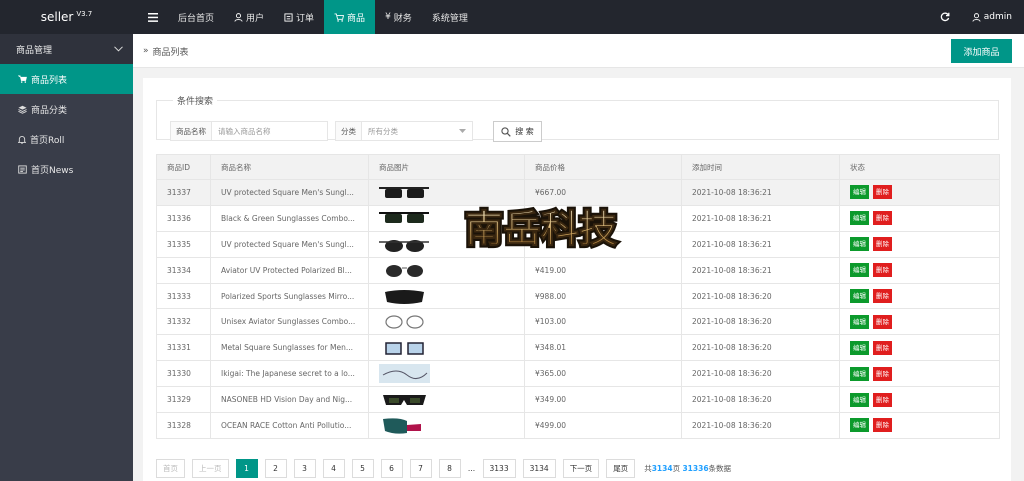 This screenshot has height=481, width=1024. I want to click on cell-time: 2021-10-08 18:36:20, so click(760, 322).